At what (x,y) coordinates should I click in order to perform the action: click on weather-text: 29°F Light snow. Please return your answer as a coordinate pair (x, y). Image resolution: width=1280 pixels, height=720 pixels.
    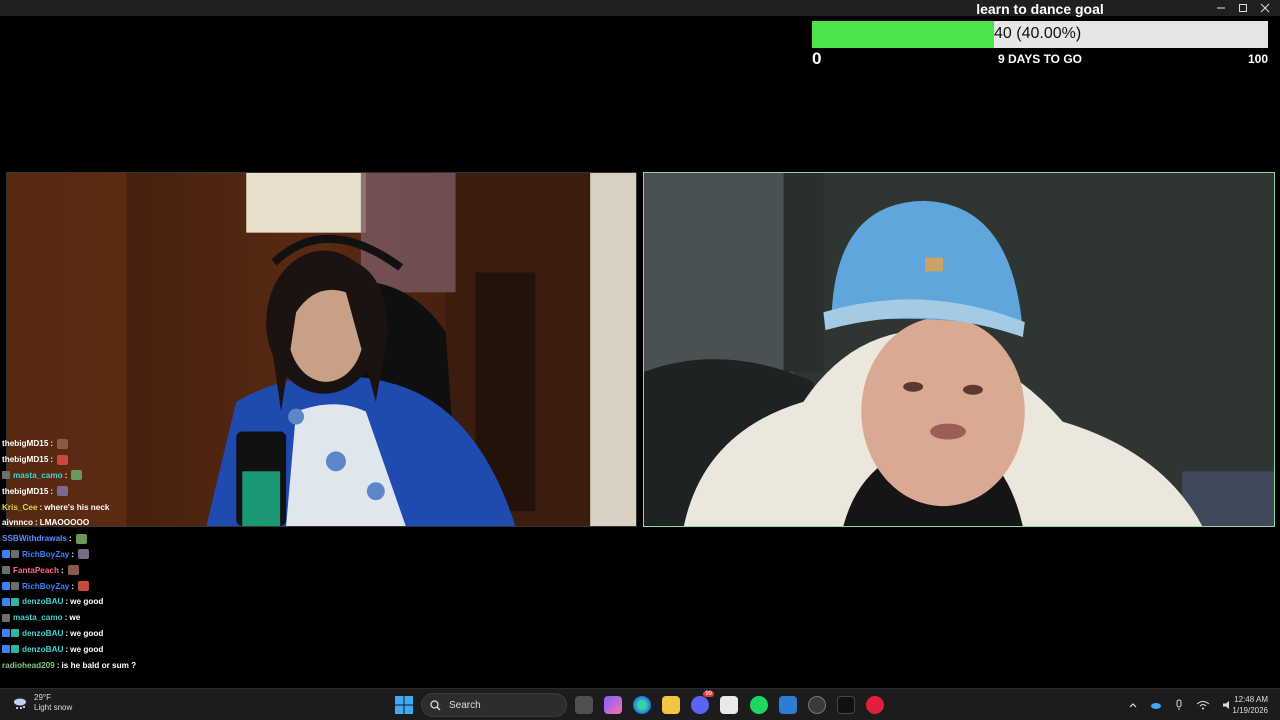
    Looking at the image, I should click on (53, 703).